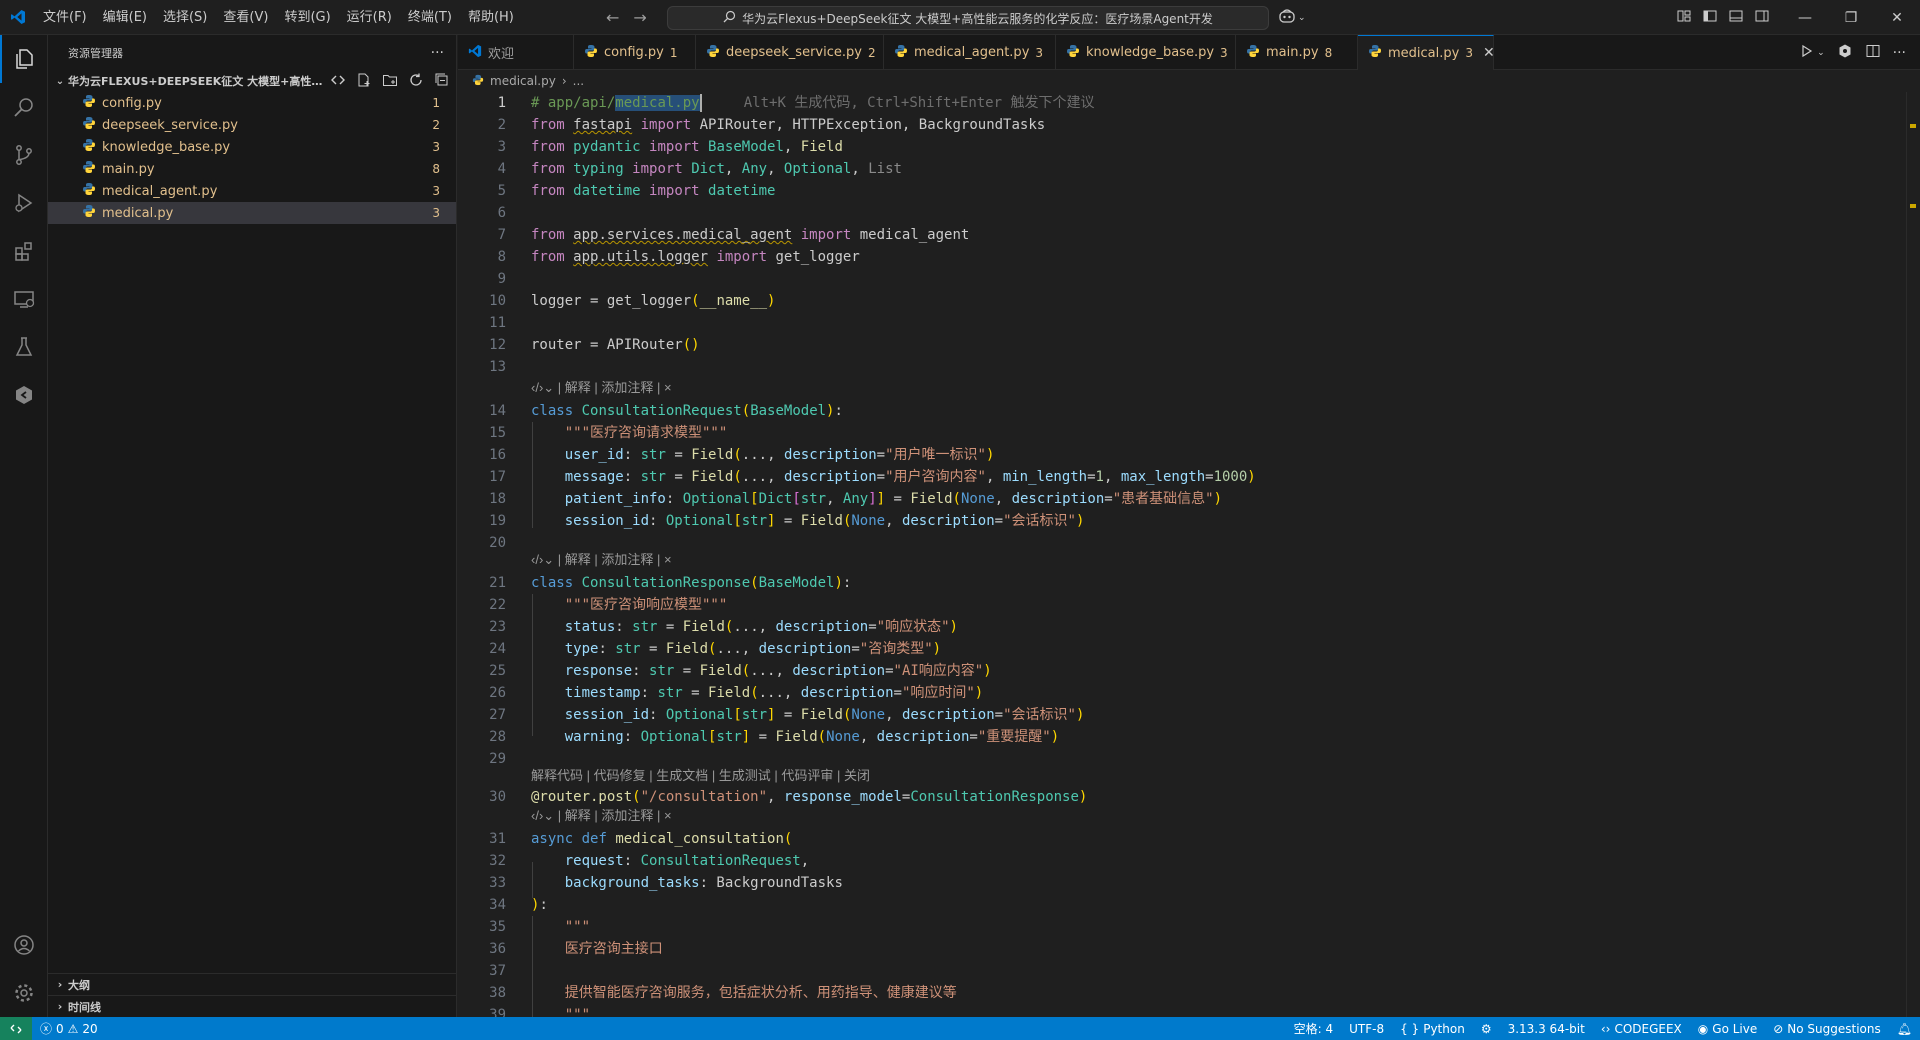 This screenshot has height=1040, width=1920. I want to click on codegeex-run-icon, so click(1845, 53).